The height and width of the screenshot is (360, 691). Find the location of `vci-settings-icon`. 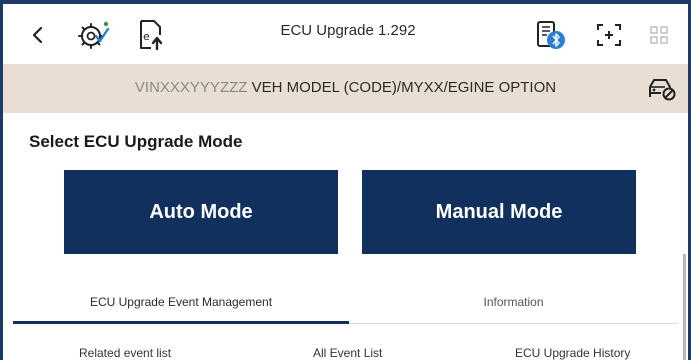

vci-settings-icon is located at coordinates (93, 35).